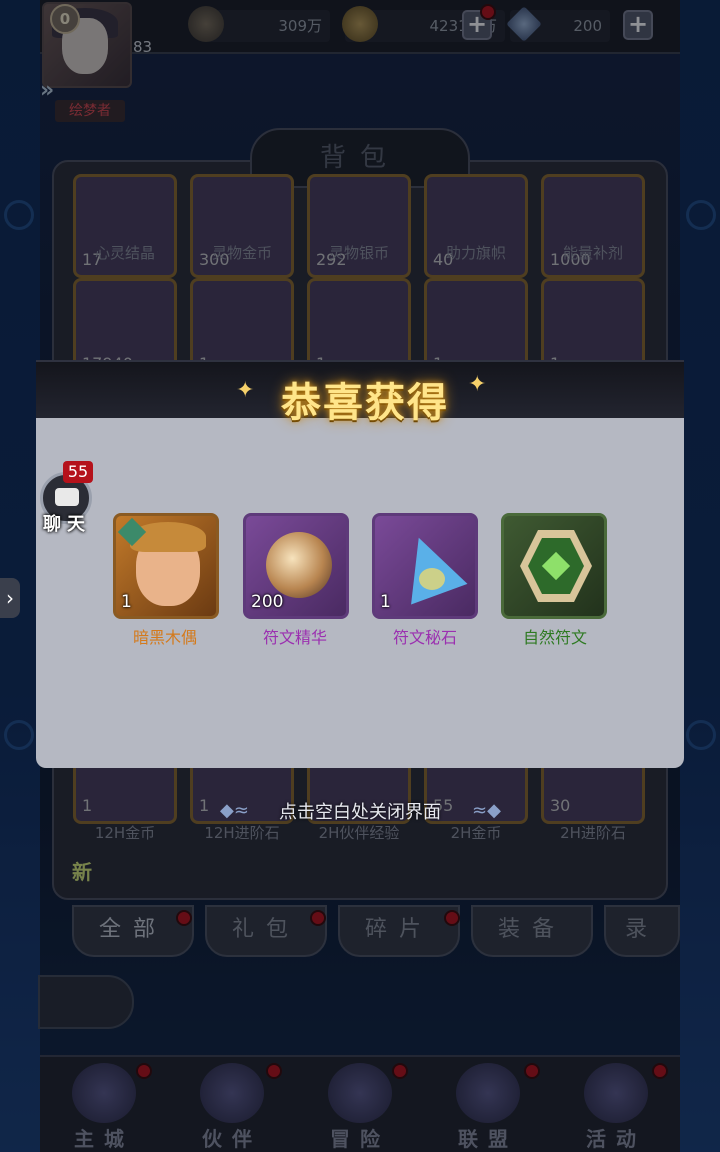 The width and height of the screenshot is (720, 1152). What do you see at coordinates (78, 472) in the screenshot?
I see `chat-unread-badge: 55` at bounding box center [78, 472].